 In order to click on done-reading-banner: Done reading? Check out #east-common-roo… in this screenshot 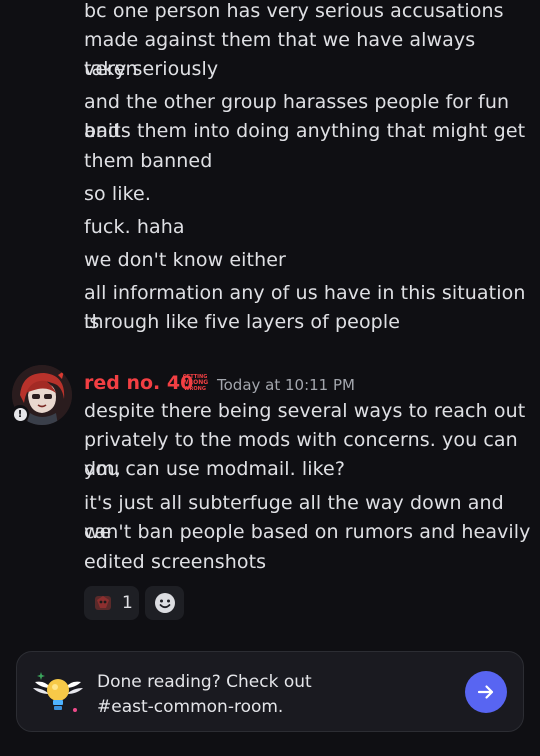, I will do `click(270, 691)`.